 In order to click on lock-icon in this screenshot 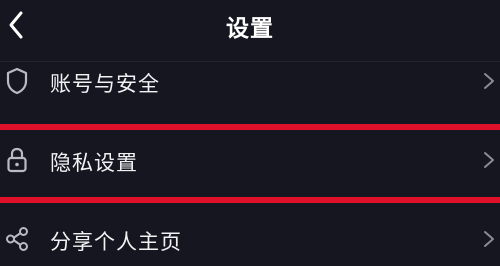, I will do `click(17, 160)`.